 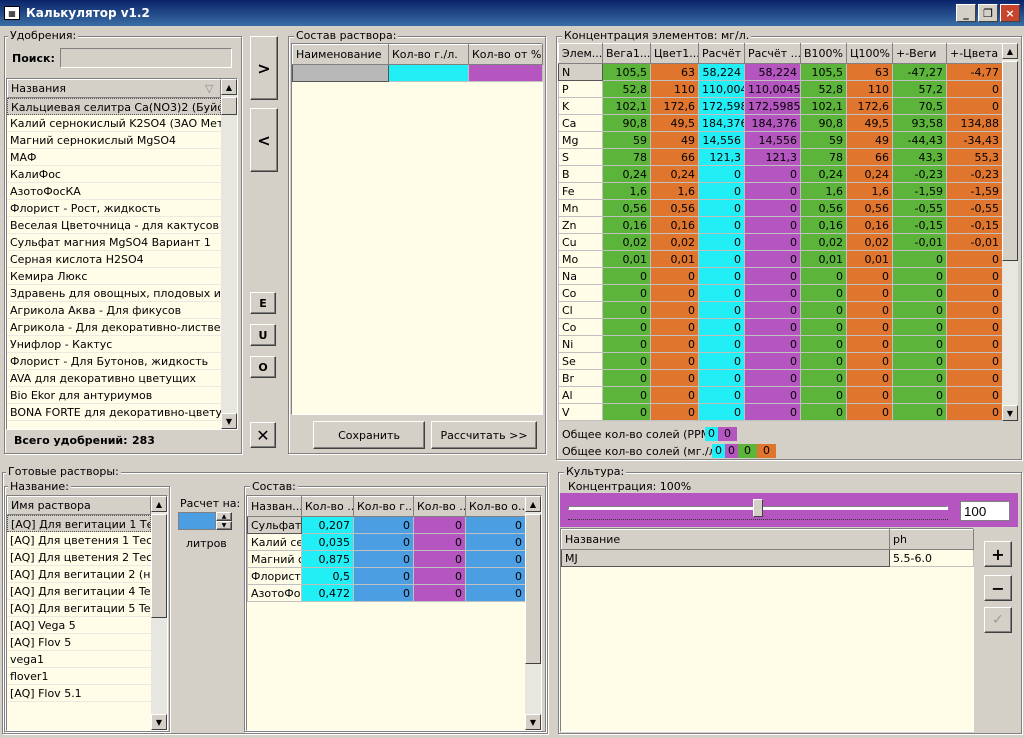 I want to click on fertilizer-list-item: Сульфат магния MgSO4 Вариант 1, so click(x=114, y=242).